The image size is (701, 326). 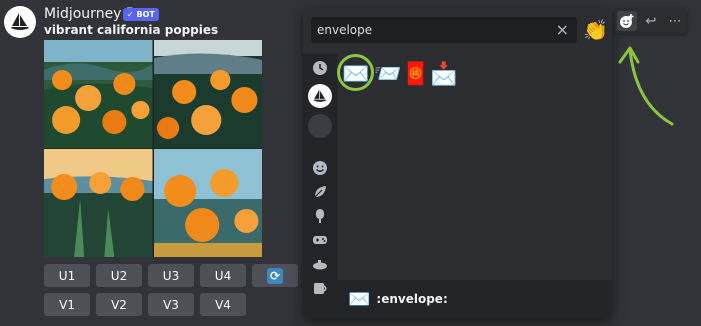 I want to click on mug-icon, so click(x=320, y=288).